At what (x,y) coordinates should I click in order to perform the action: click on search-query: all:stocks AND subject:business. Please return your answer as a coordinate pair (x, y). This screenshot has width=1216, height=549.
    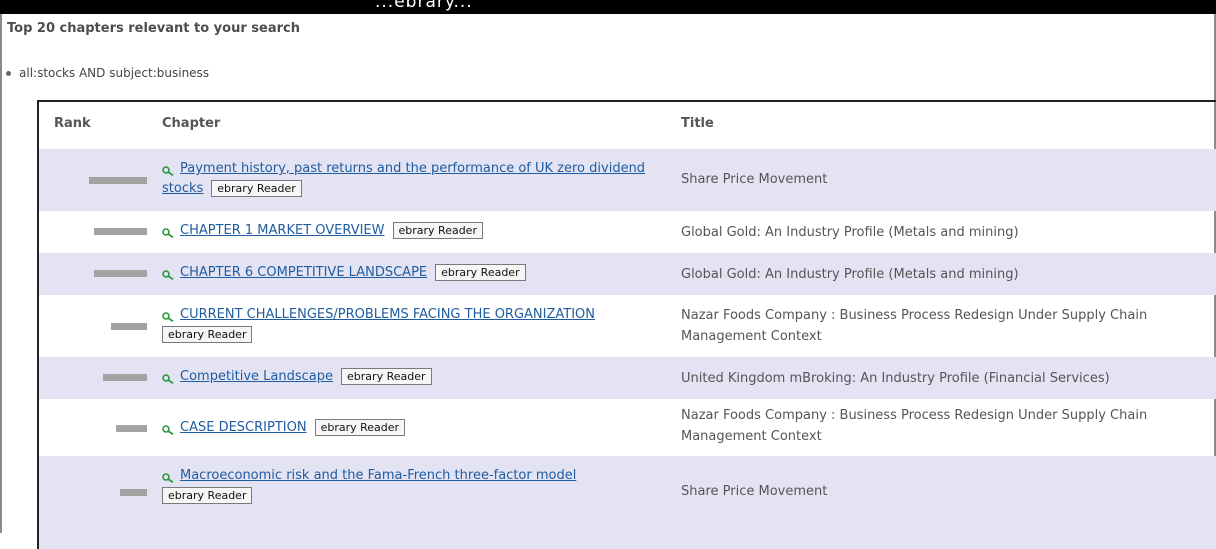
    Looking at the image, I should click on (107, 73).